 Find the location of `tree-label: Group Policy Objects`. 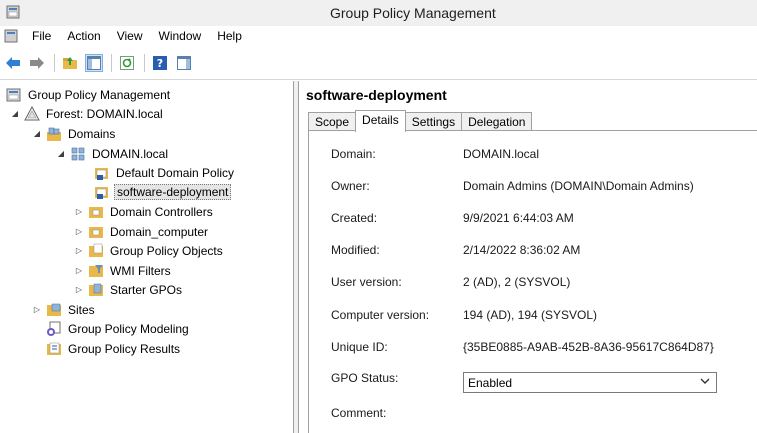

tree-label: Group Policy Objects is located at coordinates (166, 250).